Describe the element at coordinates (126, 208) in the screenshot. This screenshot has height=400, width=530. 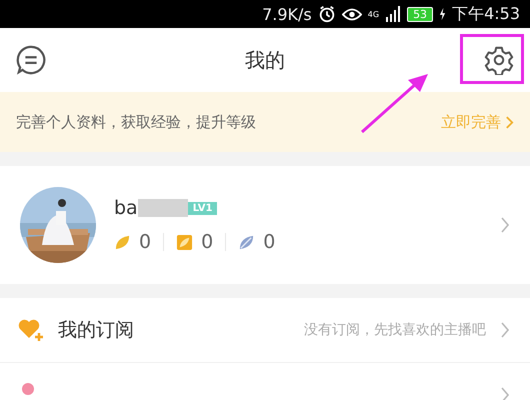
I see `username: ba` at that location.